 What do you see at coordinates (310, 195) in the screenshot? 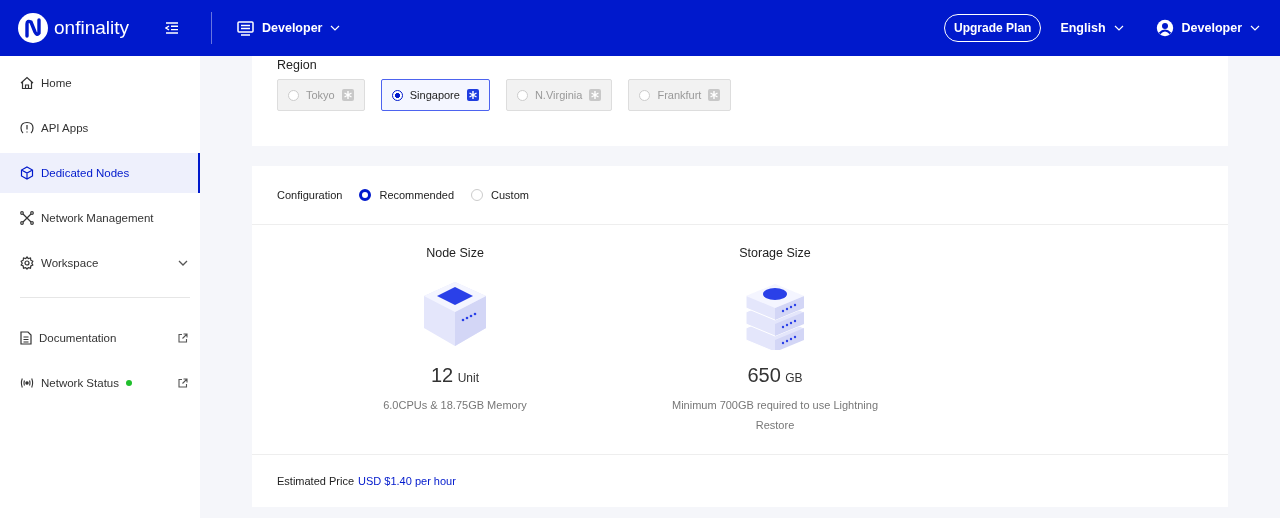
I see `configuration-label: Configuration` at bounding box center [310, 195].